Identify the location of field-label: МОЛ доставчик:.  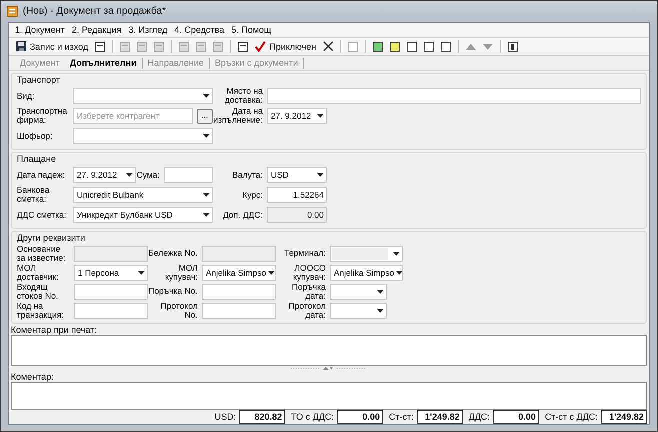
(38, 273).